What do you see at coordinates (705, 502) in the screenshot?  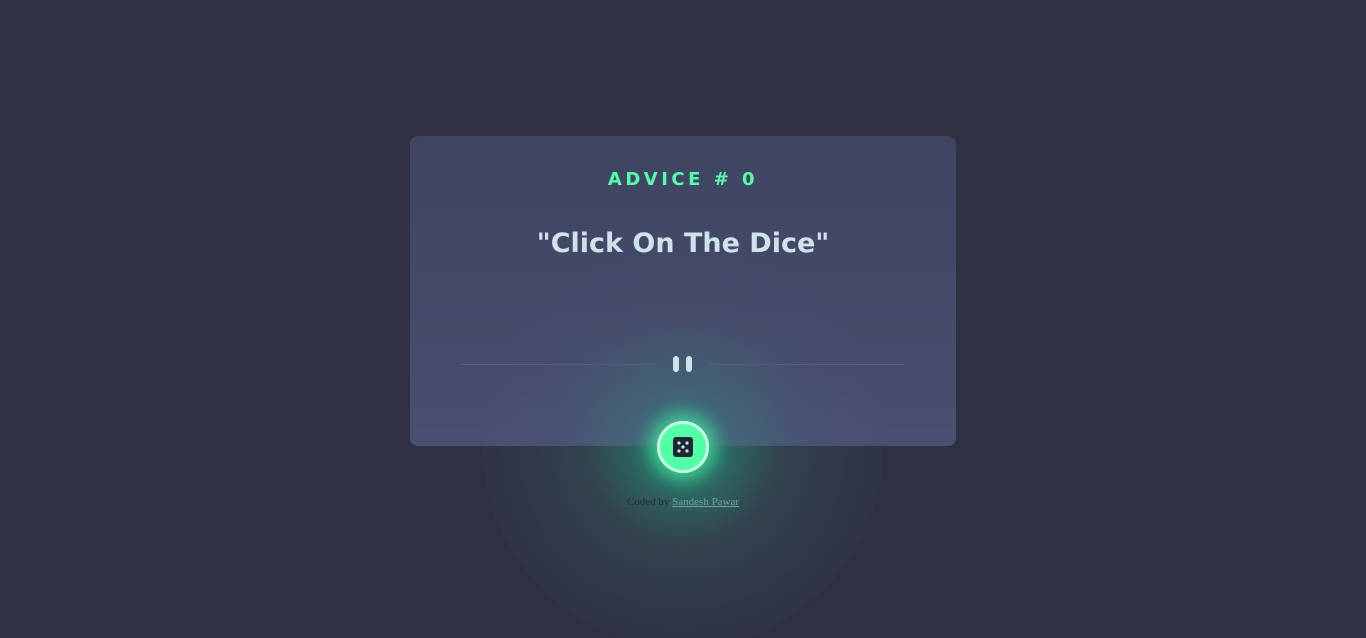 I see `author-link: Sandesh Pawar` at bounding box center [705, 502].